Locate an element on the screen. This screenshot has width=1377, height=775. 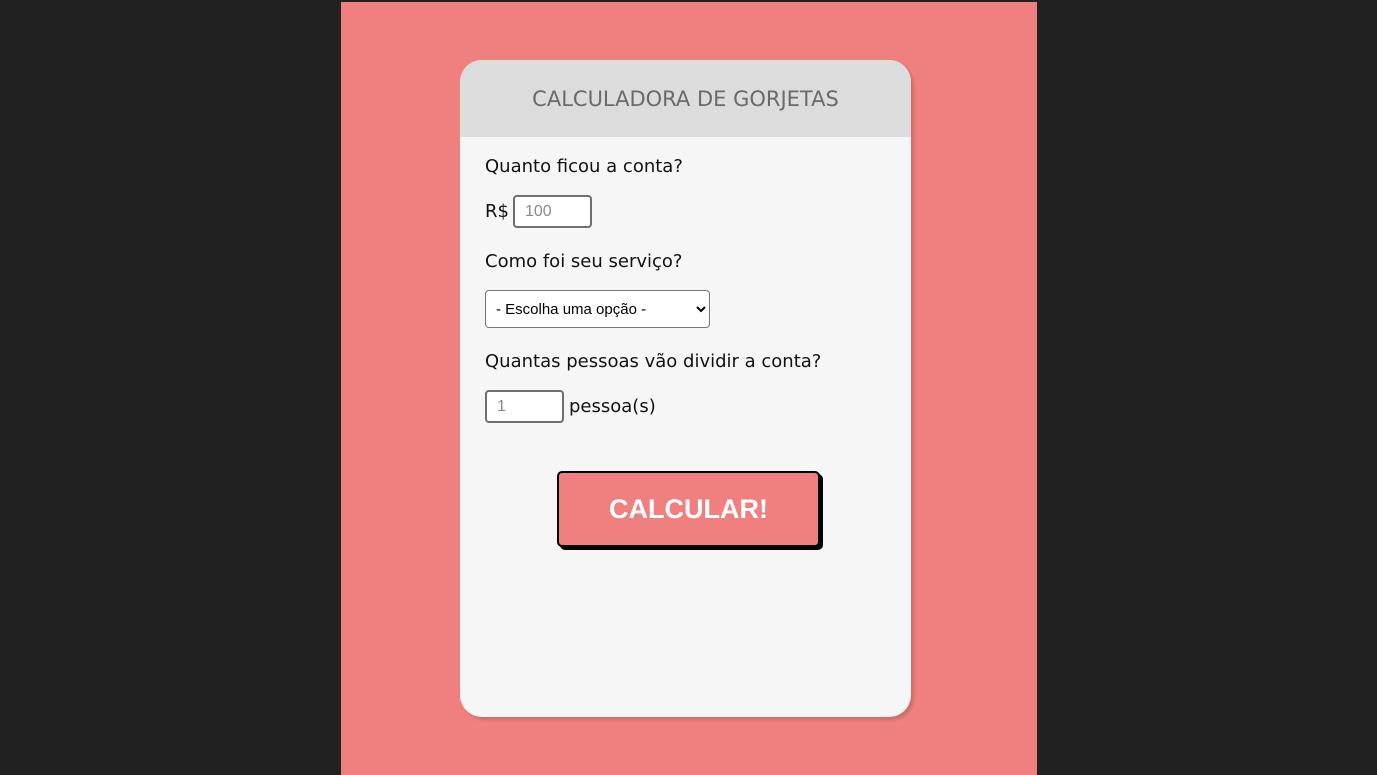
people-unit-label: pessoa(s) is located at coordinates (612, 406).